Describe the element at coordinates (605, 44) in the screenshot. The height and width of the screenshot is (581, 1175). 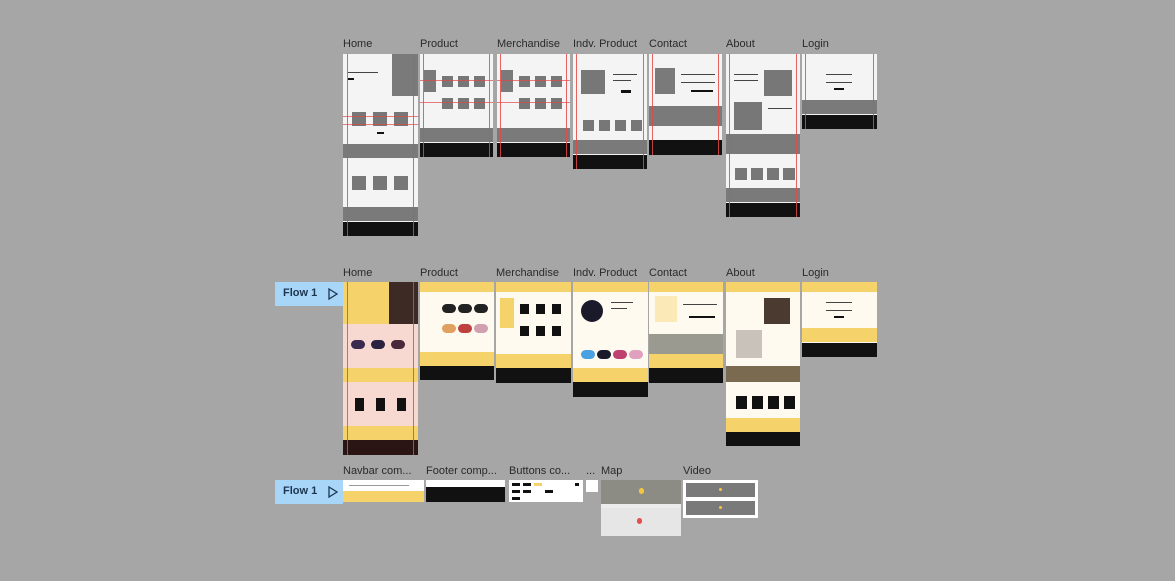
I see `frame-label-indv-product-wireframe: Indv. Product` at that location.